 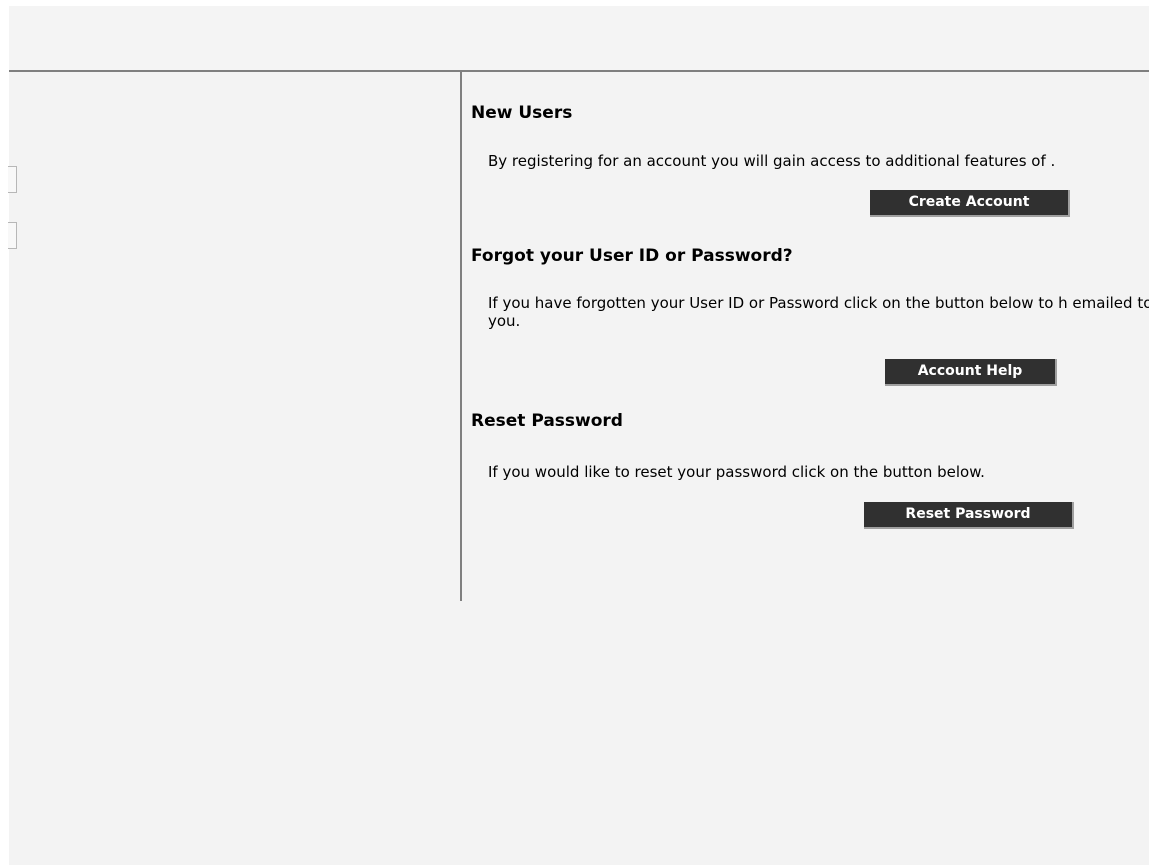 I want to click on user-id-input-edge, so click(x=12, y=179).